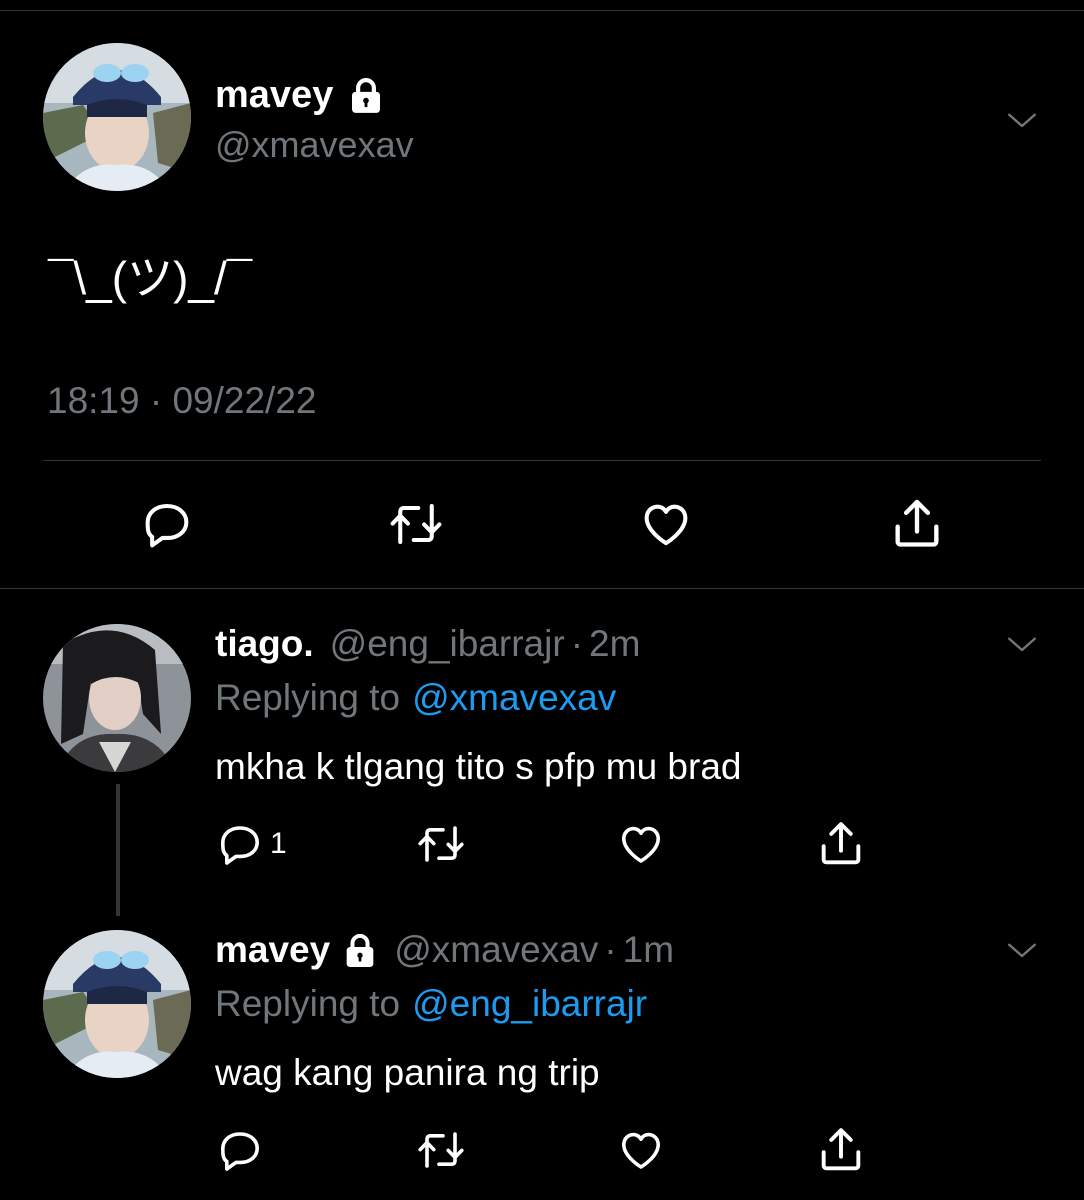  Describe the element at coordinates (150, 278) in the screenshot. I see `tweet-text: ¯\_(ツ)_/¯` at that location.